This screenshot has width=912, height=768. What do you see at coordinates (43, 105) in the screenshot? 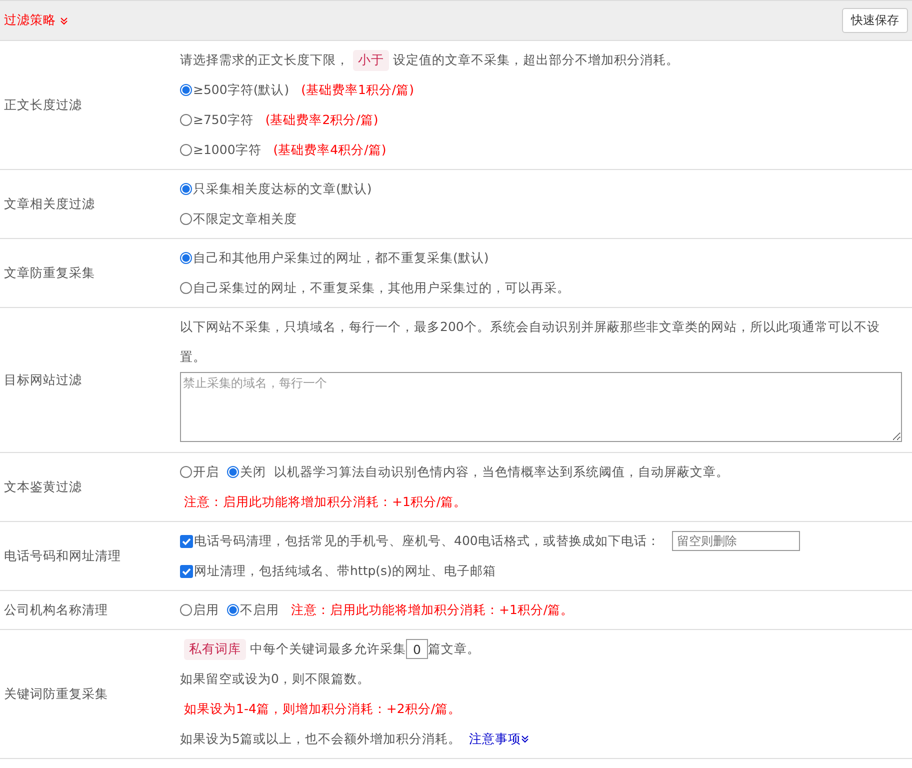
I see `setting-label: 正文长度过滤` at bounding box center [43, 105].